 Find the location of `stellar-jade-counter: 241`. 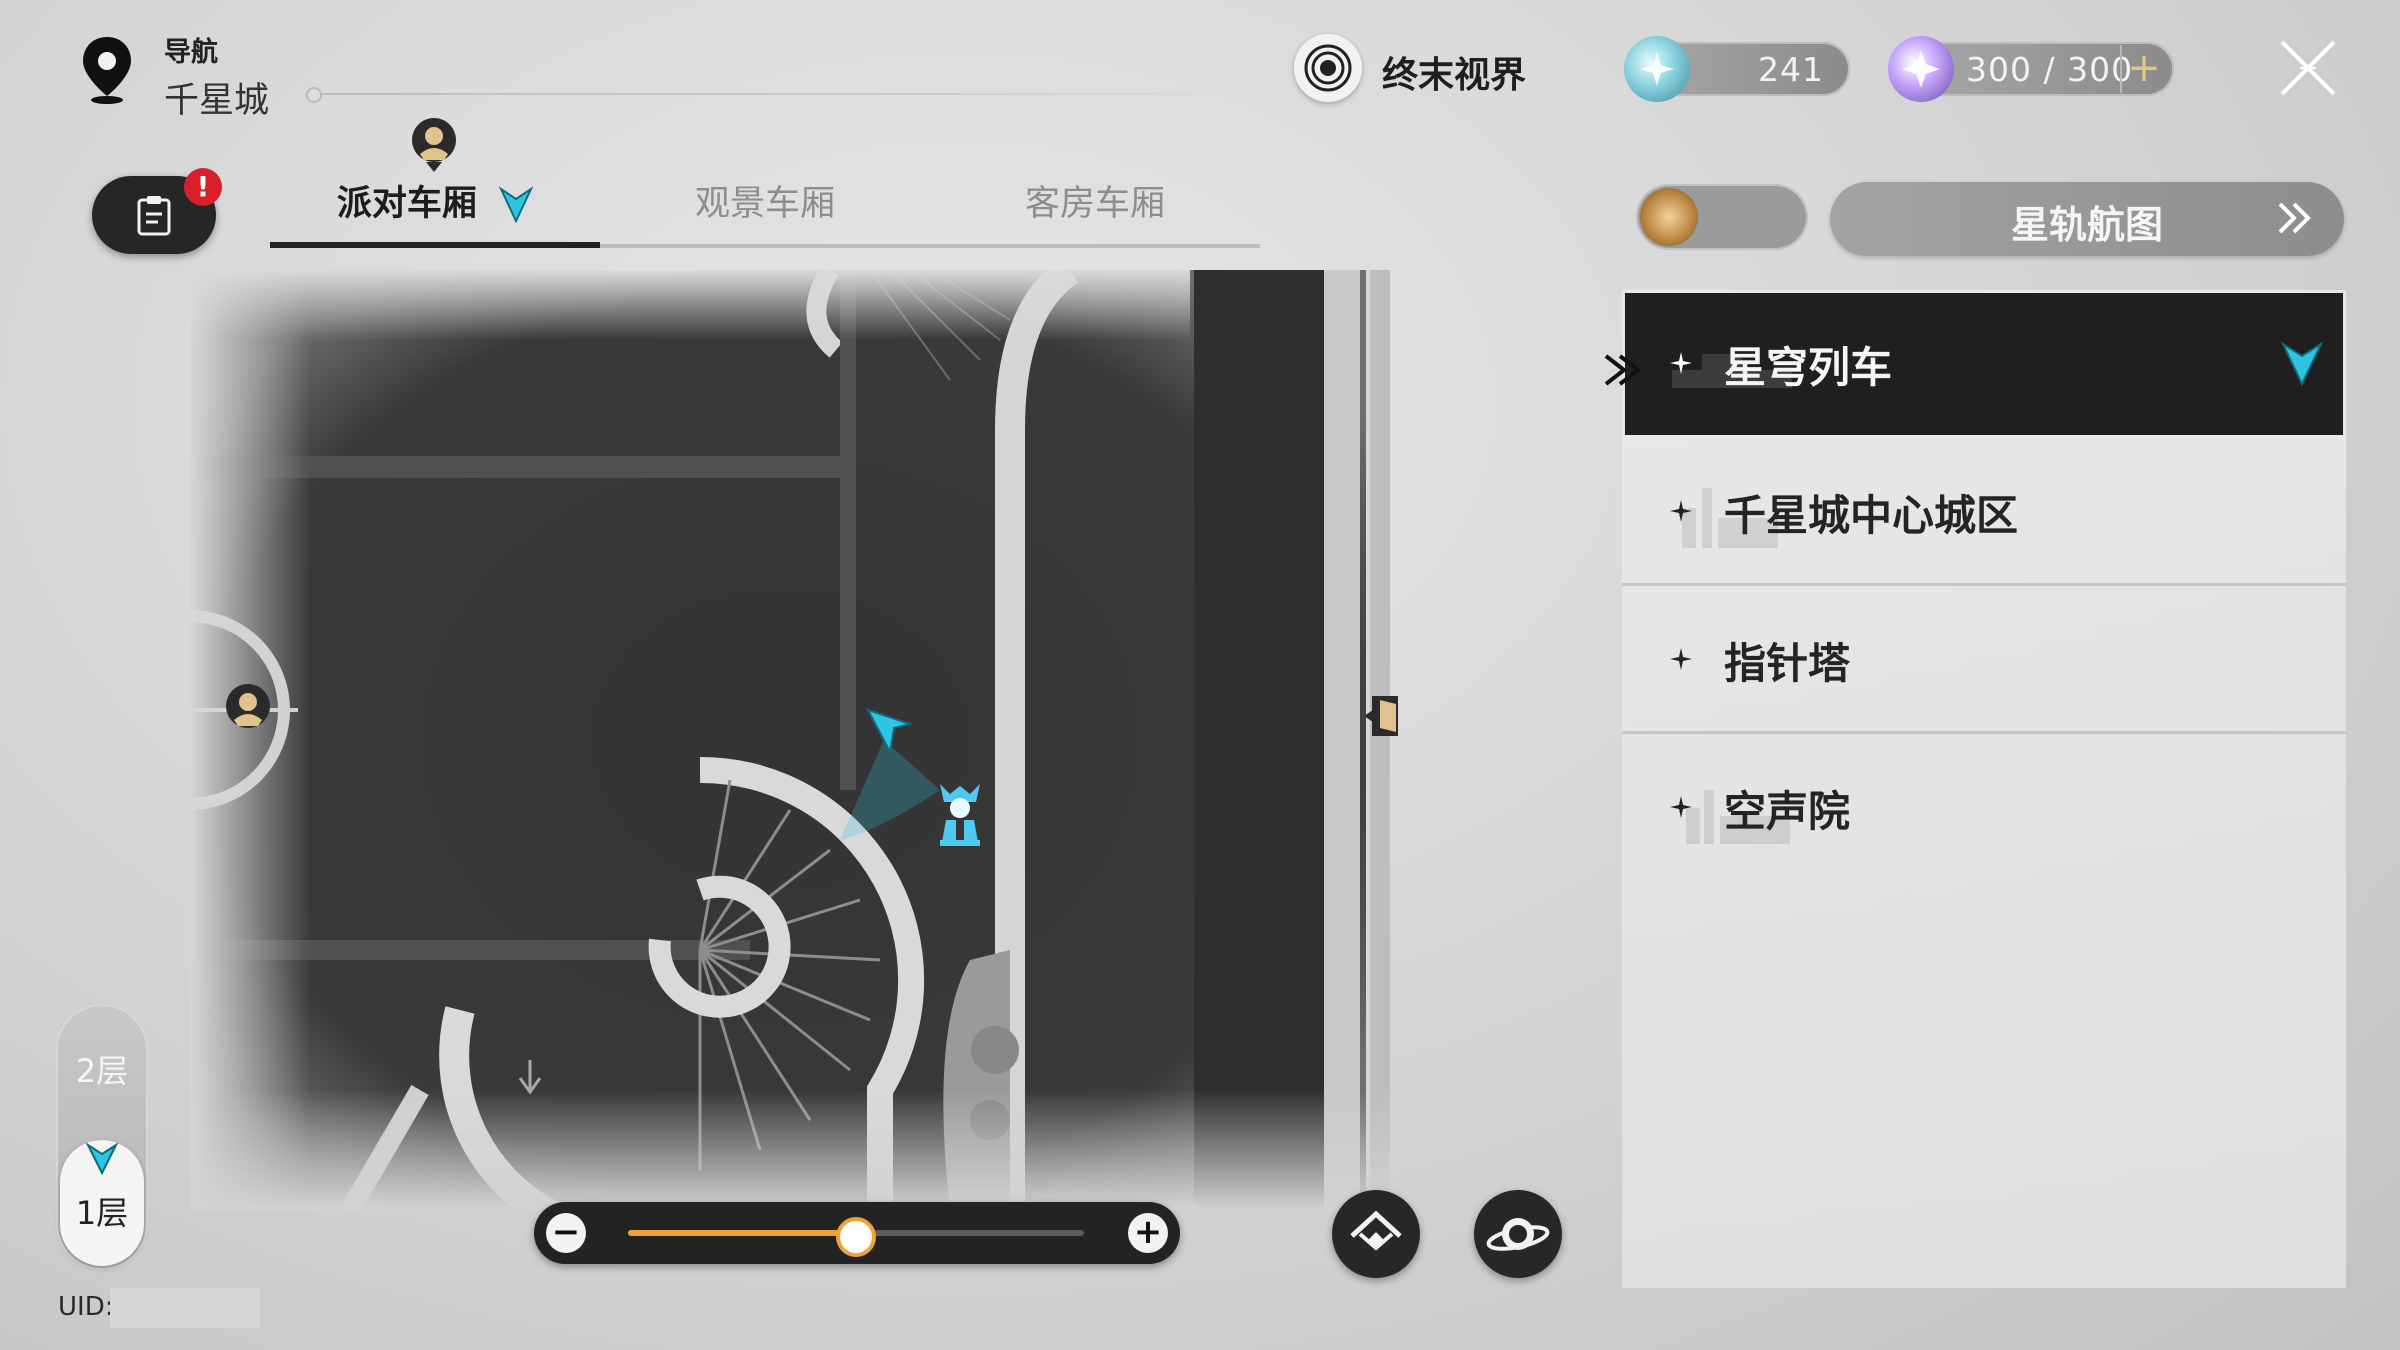

stellar-jade-counter: 241 is located at coordinates (1737, 69).